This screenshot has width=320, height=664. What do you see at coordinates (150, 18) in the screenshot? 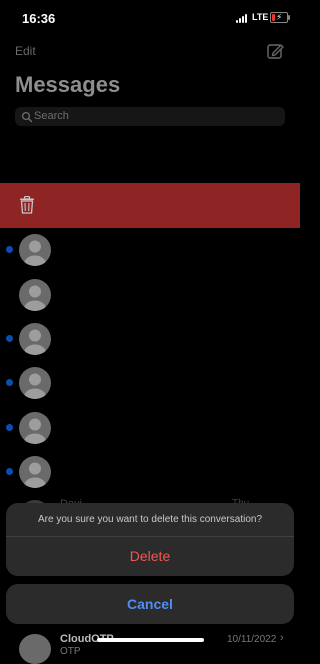
I see `status-bar: 16:36 LTE ⚡` at bounding box center [150, 18].